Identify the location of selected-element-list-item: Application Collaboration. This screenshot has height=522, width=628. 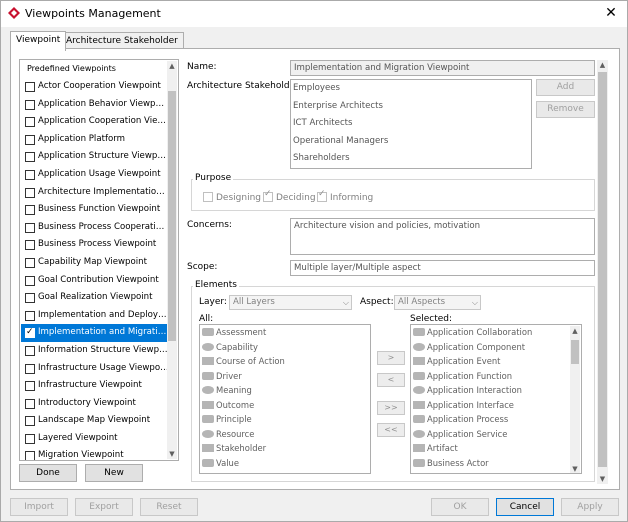
(496, 332).